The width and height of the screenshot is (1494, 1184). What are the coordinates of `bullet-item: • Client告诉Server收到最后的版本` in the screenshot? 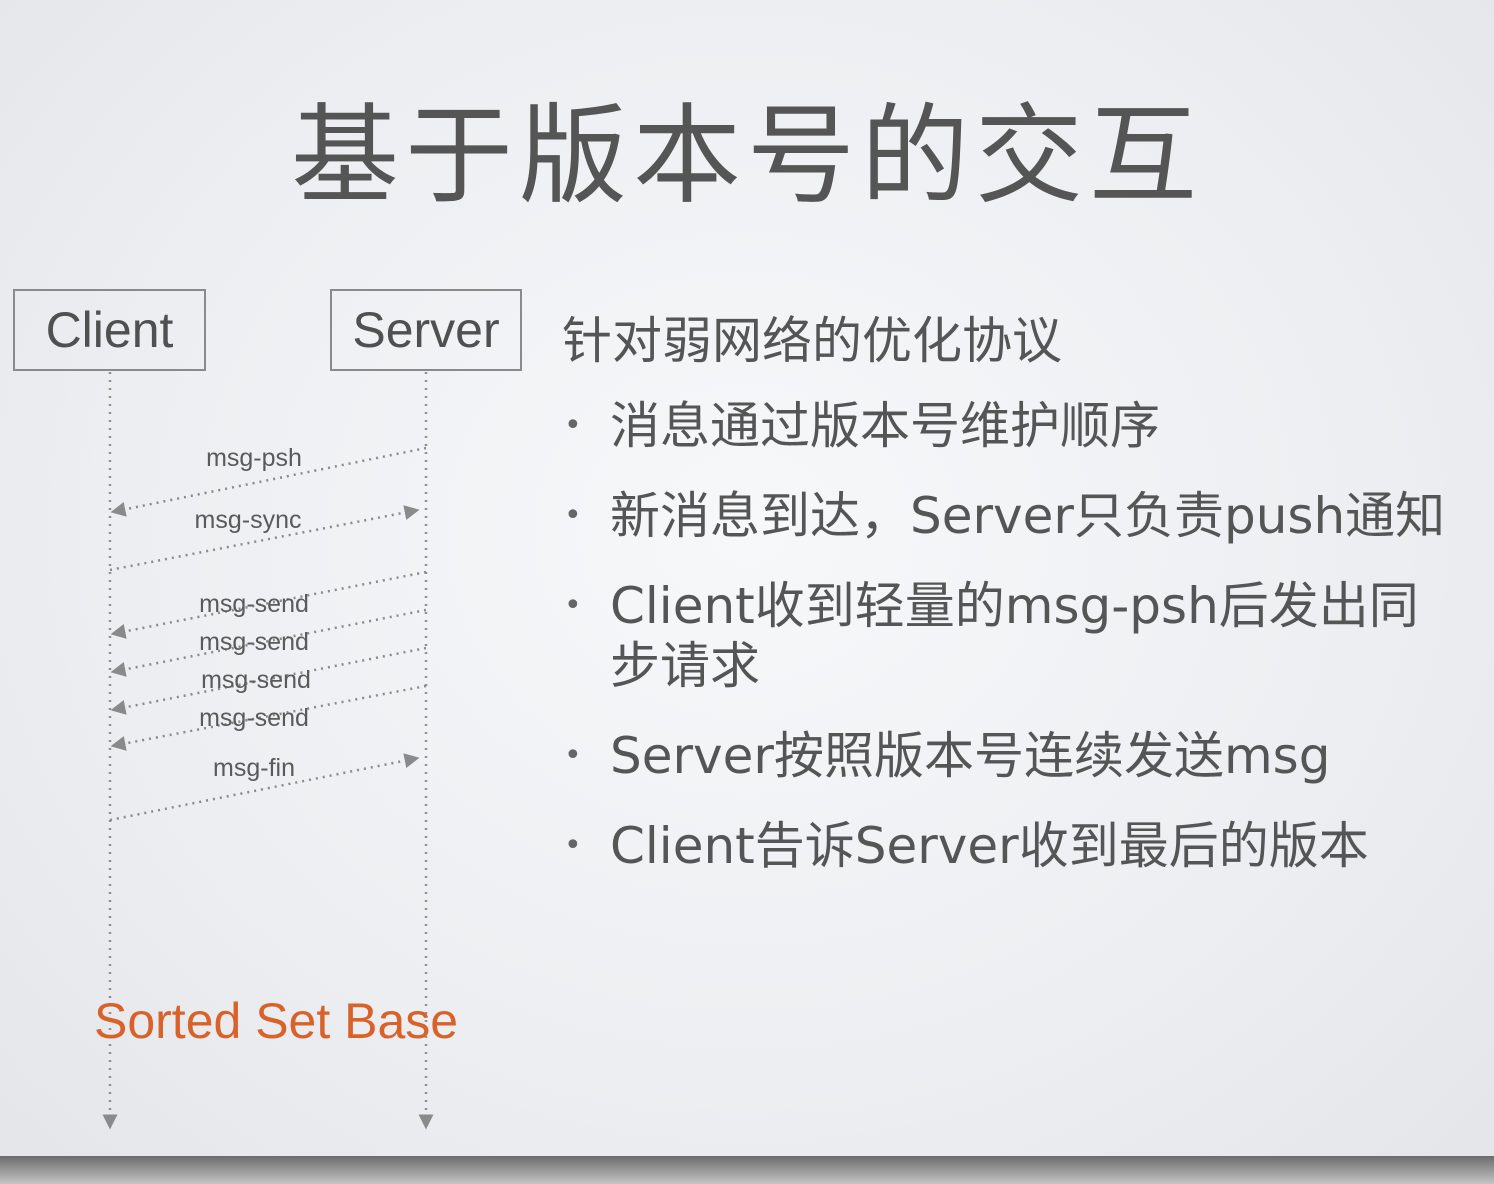 It's located at (1012, 846).